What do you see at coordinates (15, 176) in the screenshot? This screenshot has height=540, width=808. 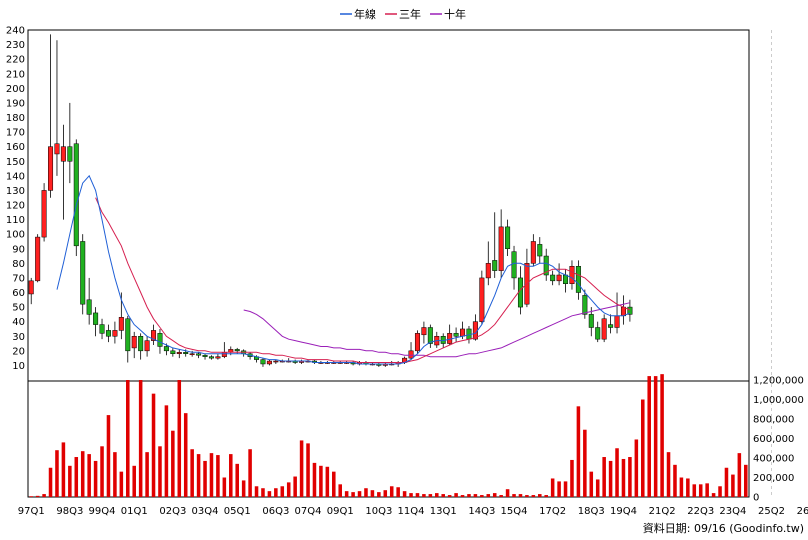 I see `price-tick-label: 140` at bounding box center [15, 176].